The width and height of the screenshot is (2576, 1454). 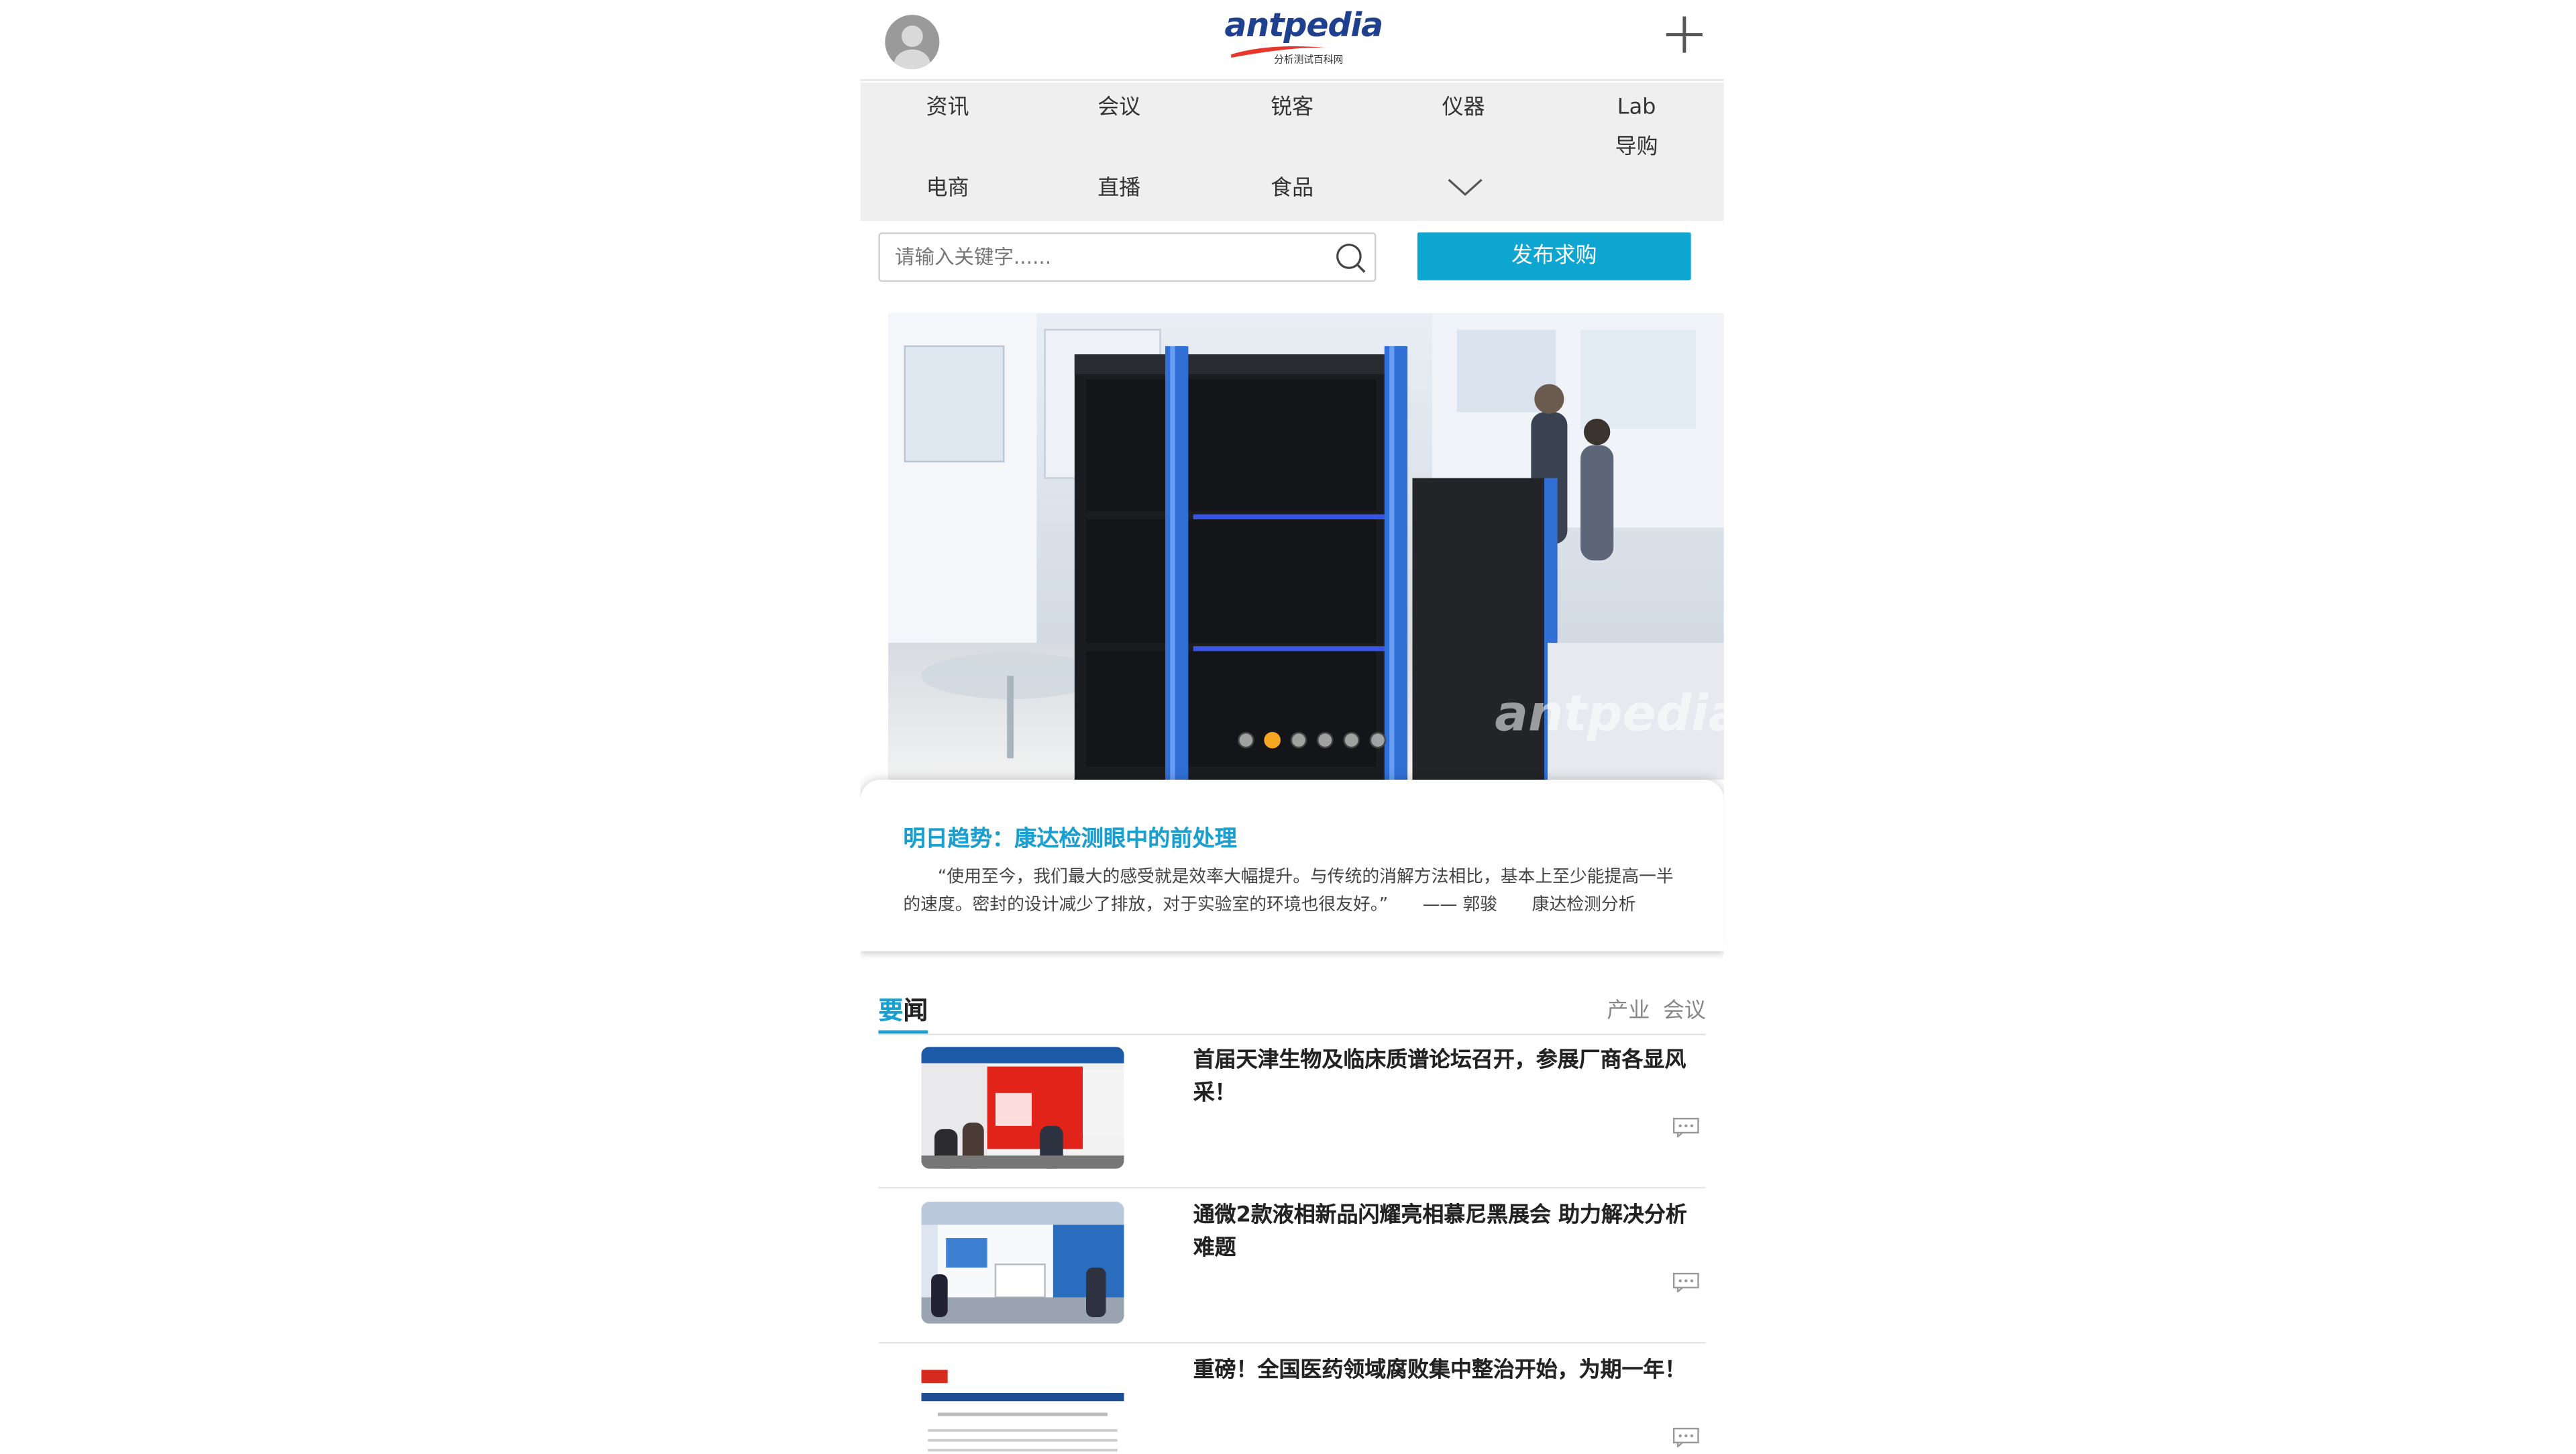 I want to click on search-input, so click(x=1109, y=258).